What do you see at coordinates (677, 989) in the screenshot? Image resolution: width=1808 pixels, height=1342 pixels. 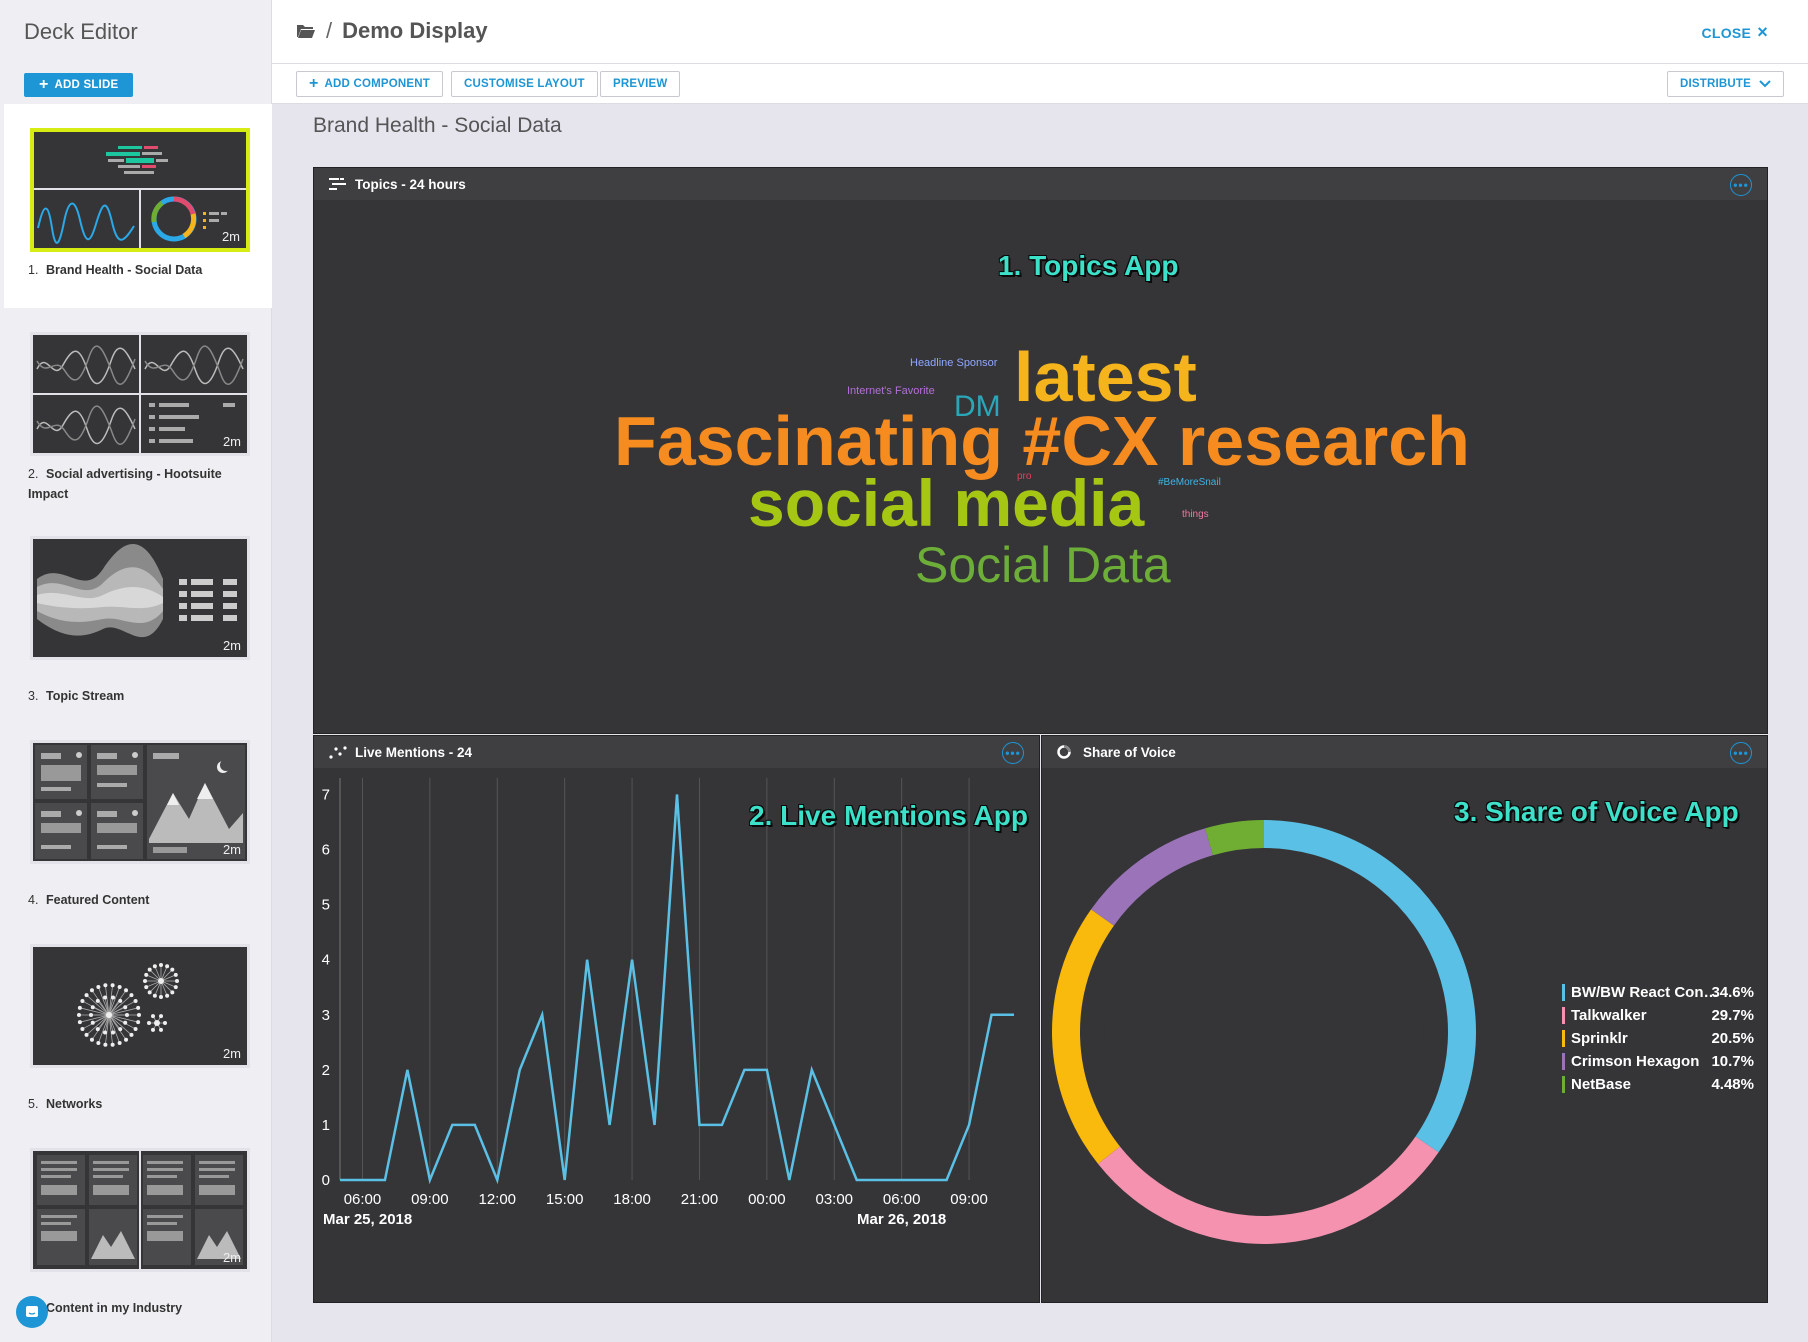 I see `mentions-series-line` at bounding box center [677, 989].